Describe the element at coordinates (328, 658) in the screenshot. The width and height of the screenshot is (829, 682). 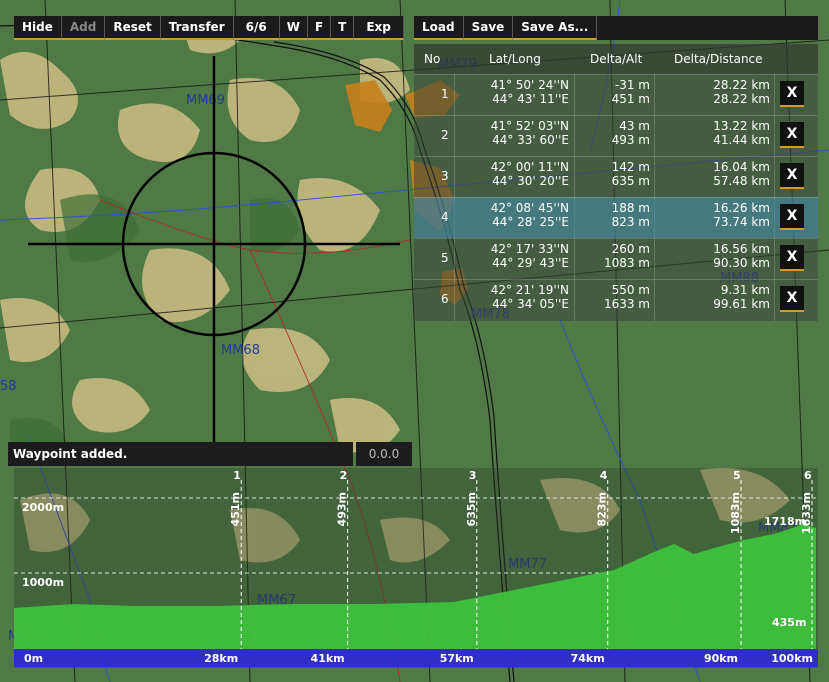
I see `distance-label: 41km` at that location.